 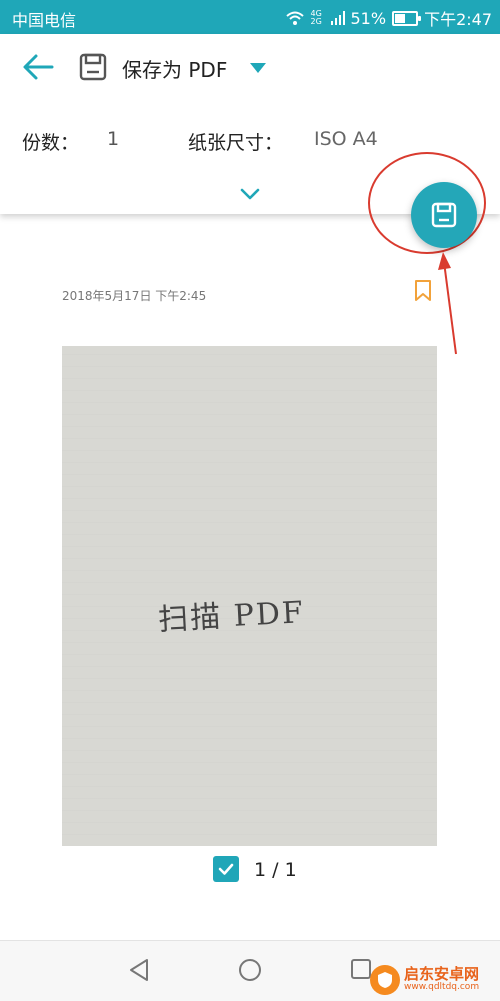 I want to click on page-select-checkbox, so click(x=226, y=869).